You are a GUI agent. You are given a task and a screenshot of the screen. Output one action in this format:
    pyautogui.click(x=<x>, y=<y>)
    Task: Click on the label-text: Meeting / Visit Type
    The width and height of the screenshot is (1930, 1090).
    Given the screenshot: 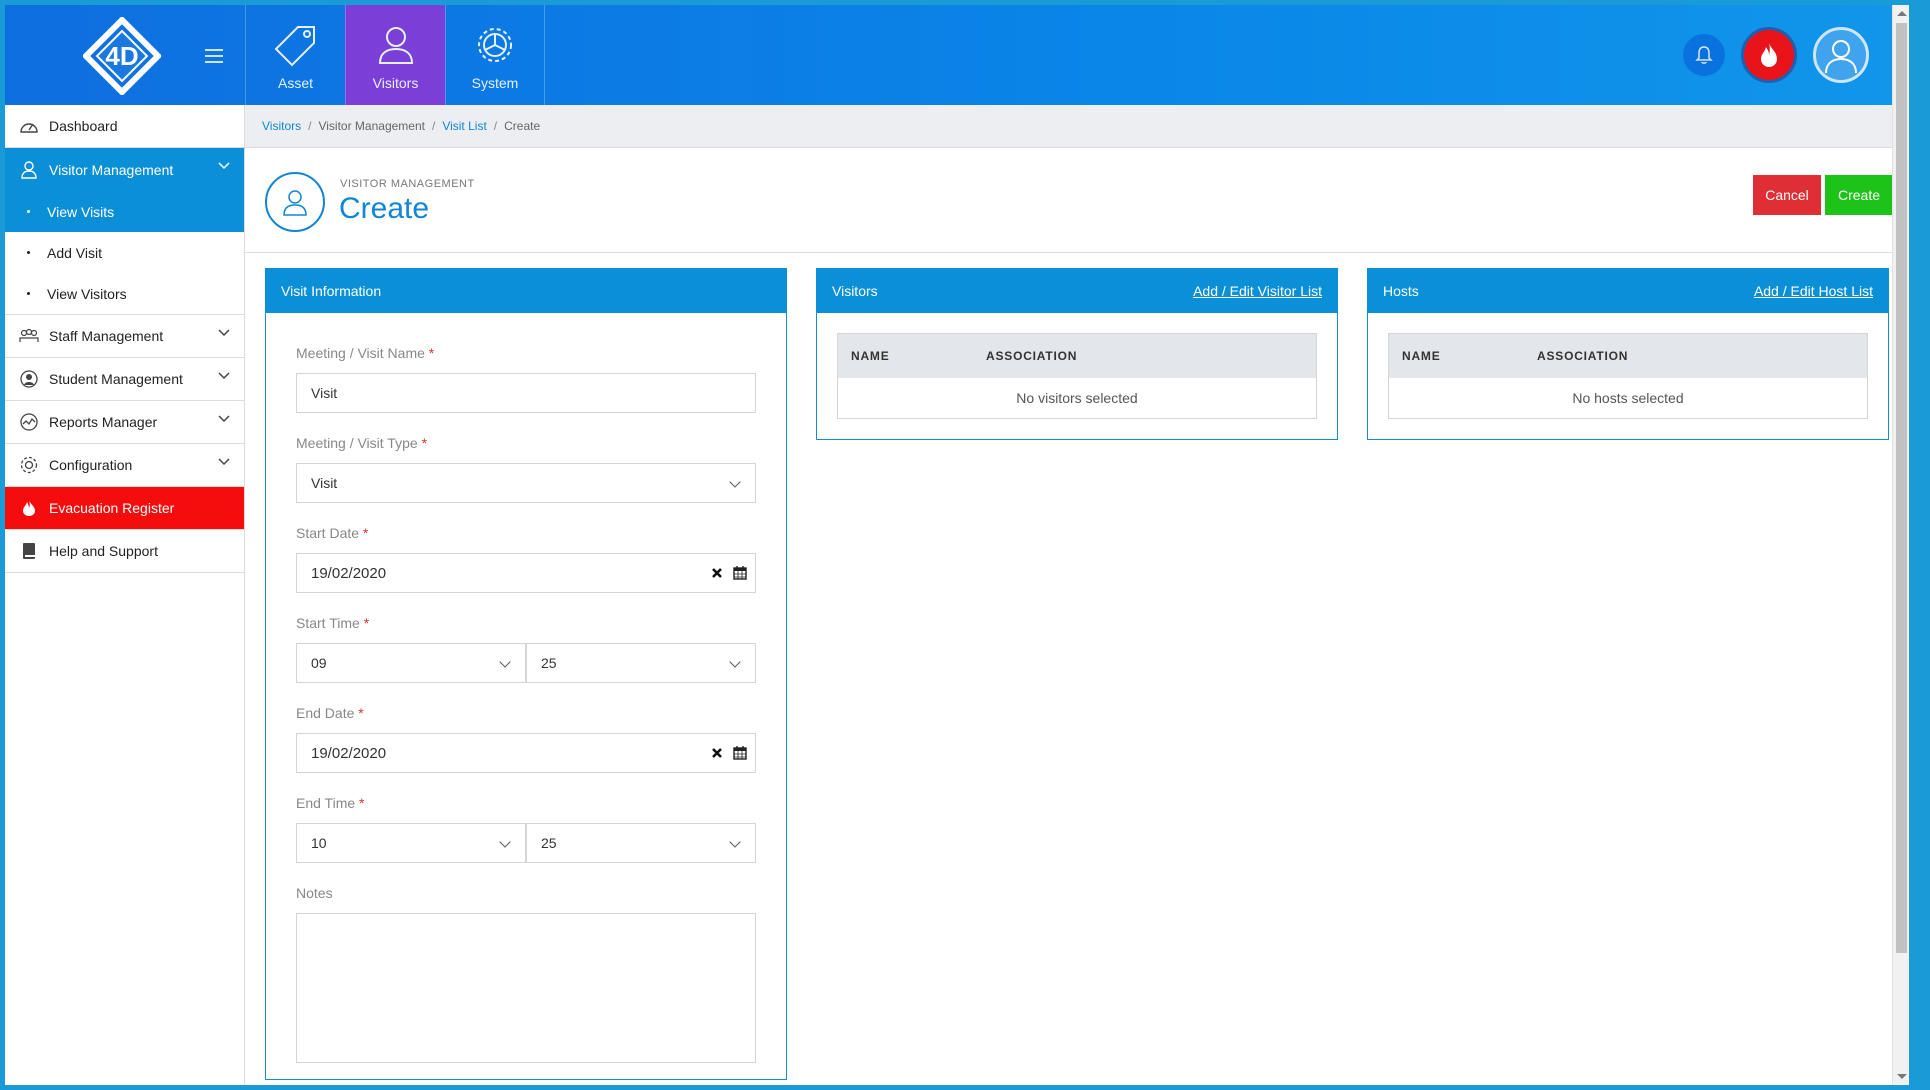 What is the action you would take?
    pyautogui.click(x=357, y=443)
    